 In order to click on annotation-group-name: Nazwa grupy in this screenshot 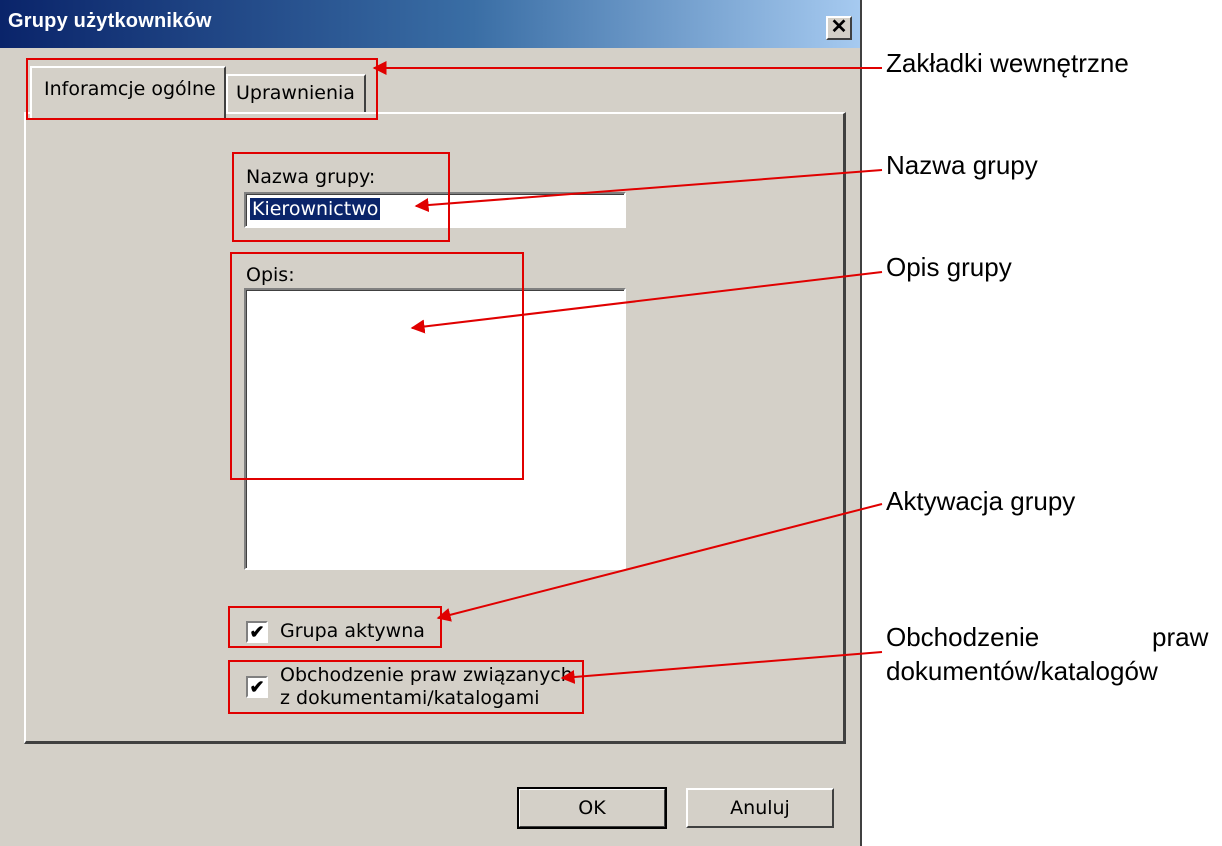, I will do `click(962, 165)`.